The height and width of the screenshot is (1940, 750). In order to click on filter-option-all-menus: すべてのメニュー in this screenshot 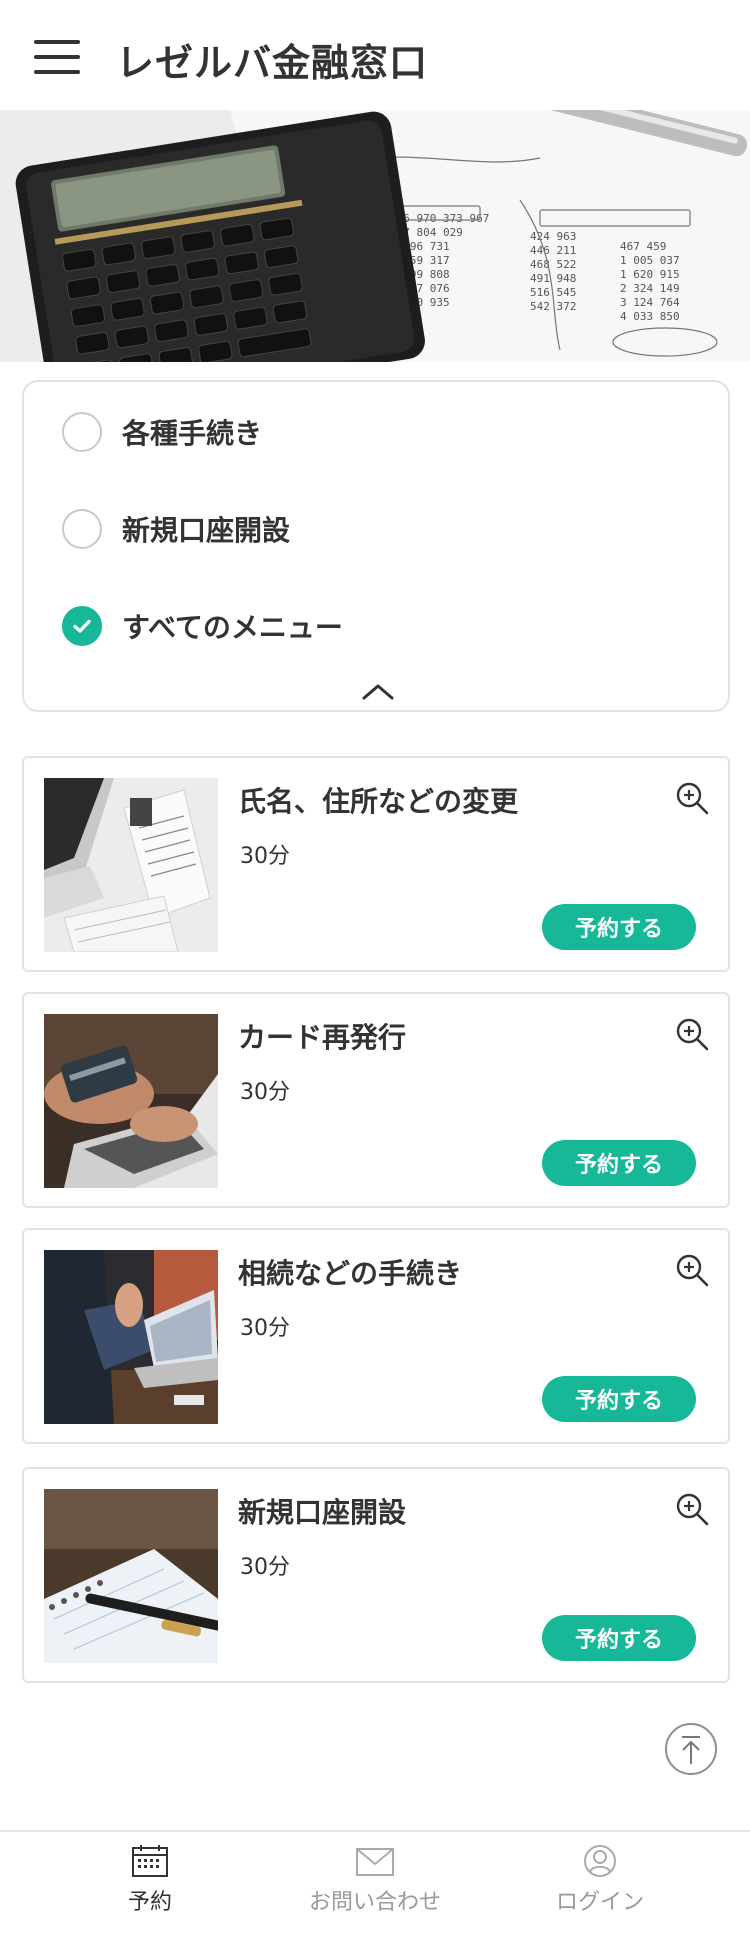, I will do `click(202, 626)`.